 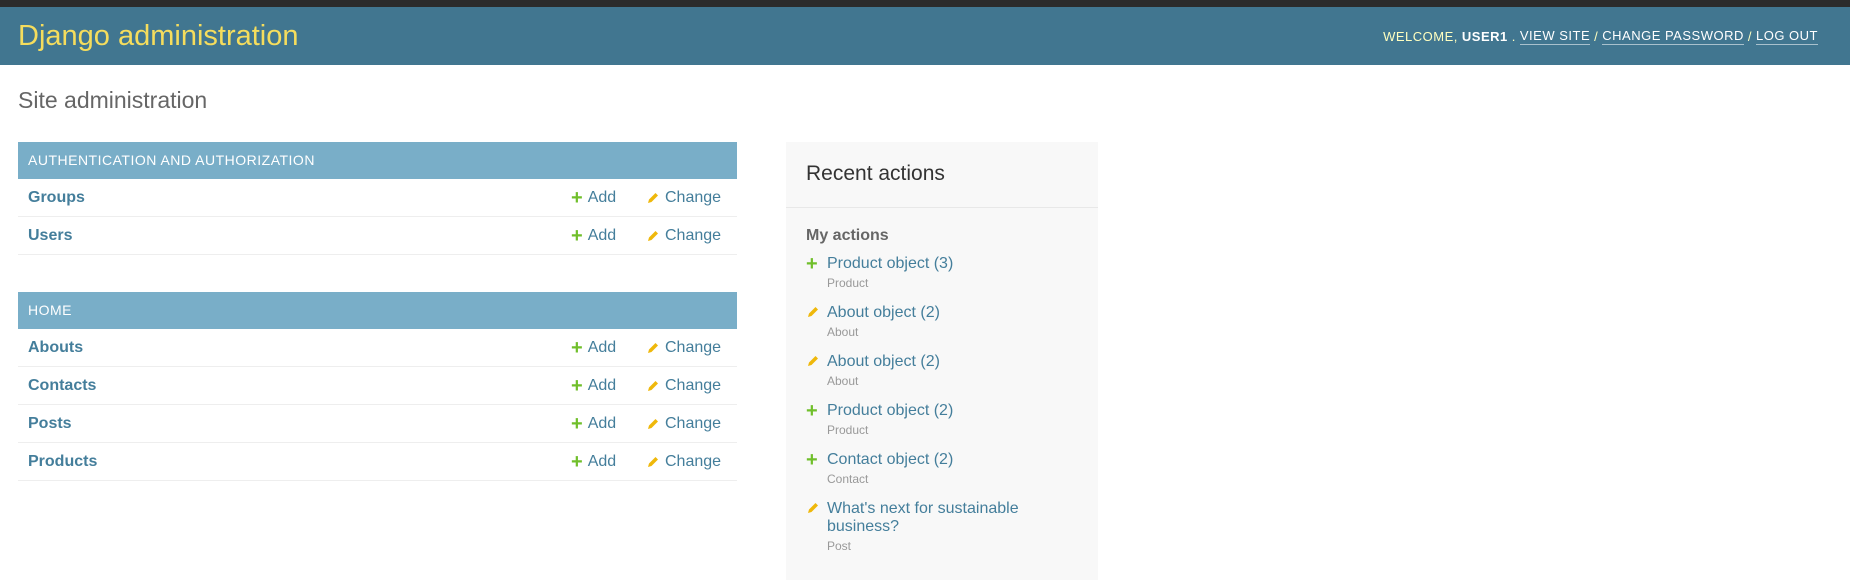 What do you see at coordinates (925, 3) in the screenshot?
I see `top-strip` at bounding box center [925, 3].